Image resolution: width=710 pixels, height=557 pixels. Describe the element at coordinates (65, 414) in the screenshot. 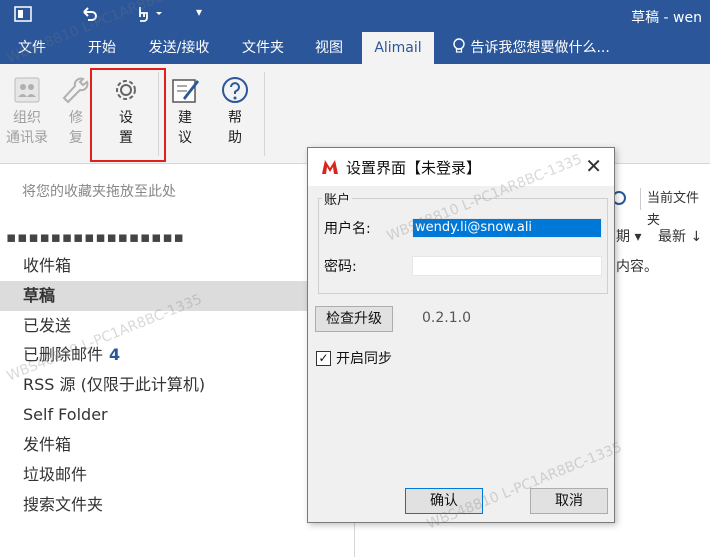

I see `folder-label: Self Folder` at that location.